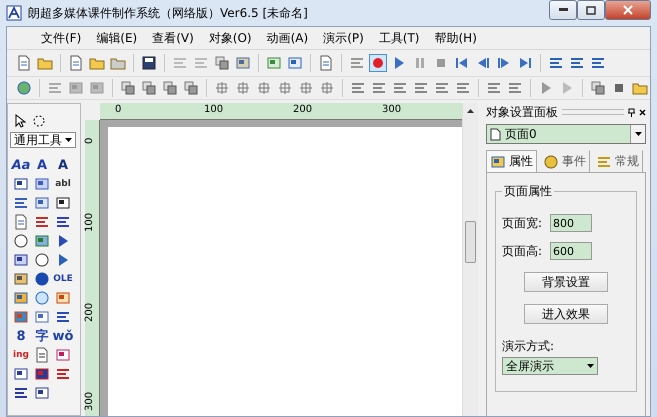  I want to click on page-icon, so click(495, 134).